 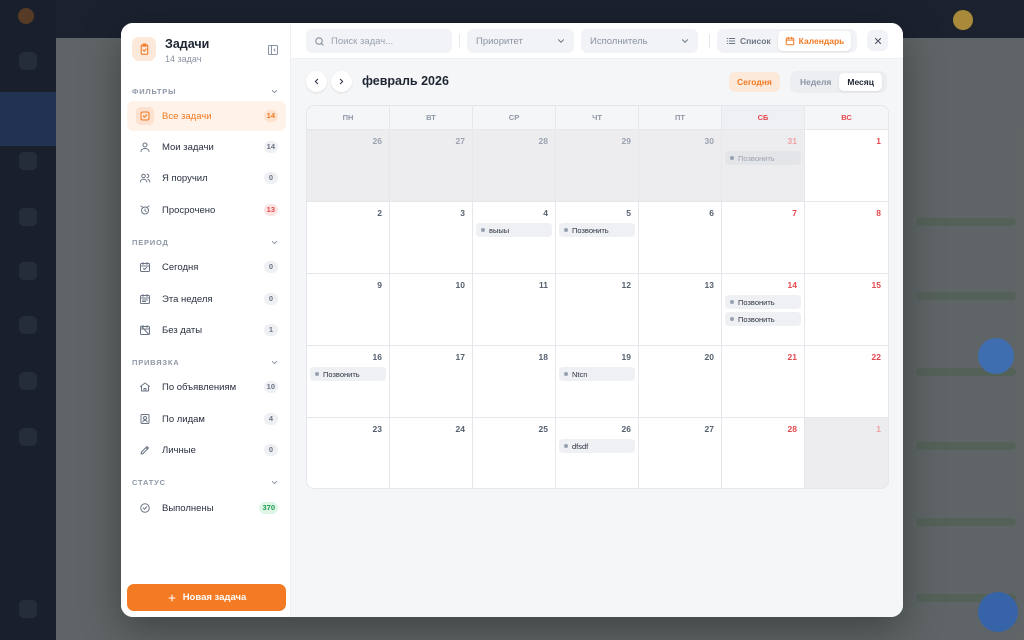 I want to click on day-cell: 18, so click(x=514, y=382).